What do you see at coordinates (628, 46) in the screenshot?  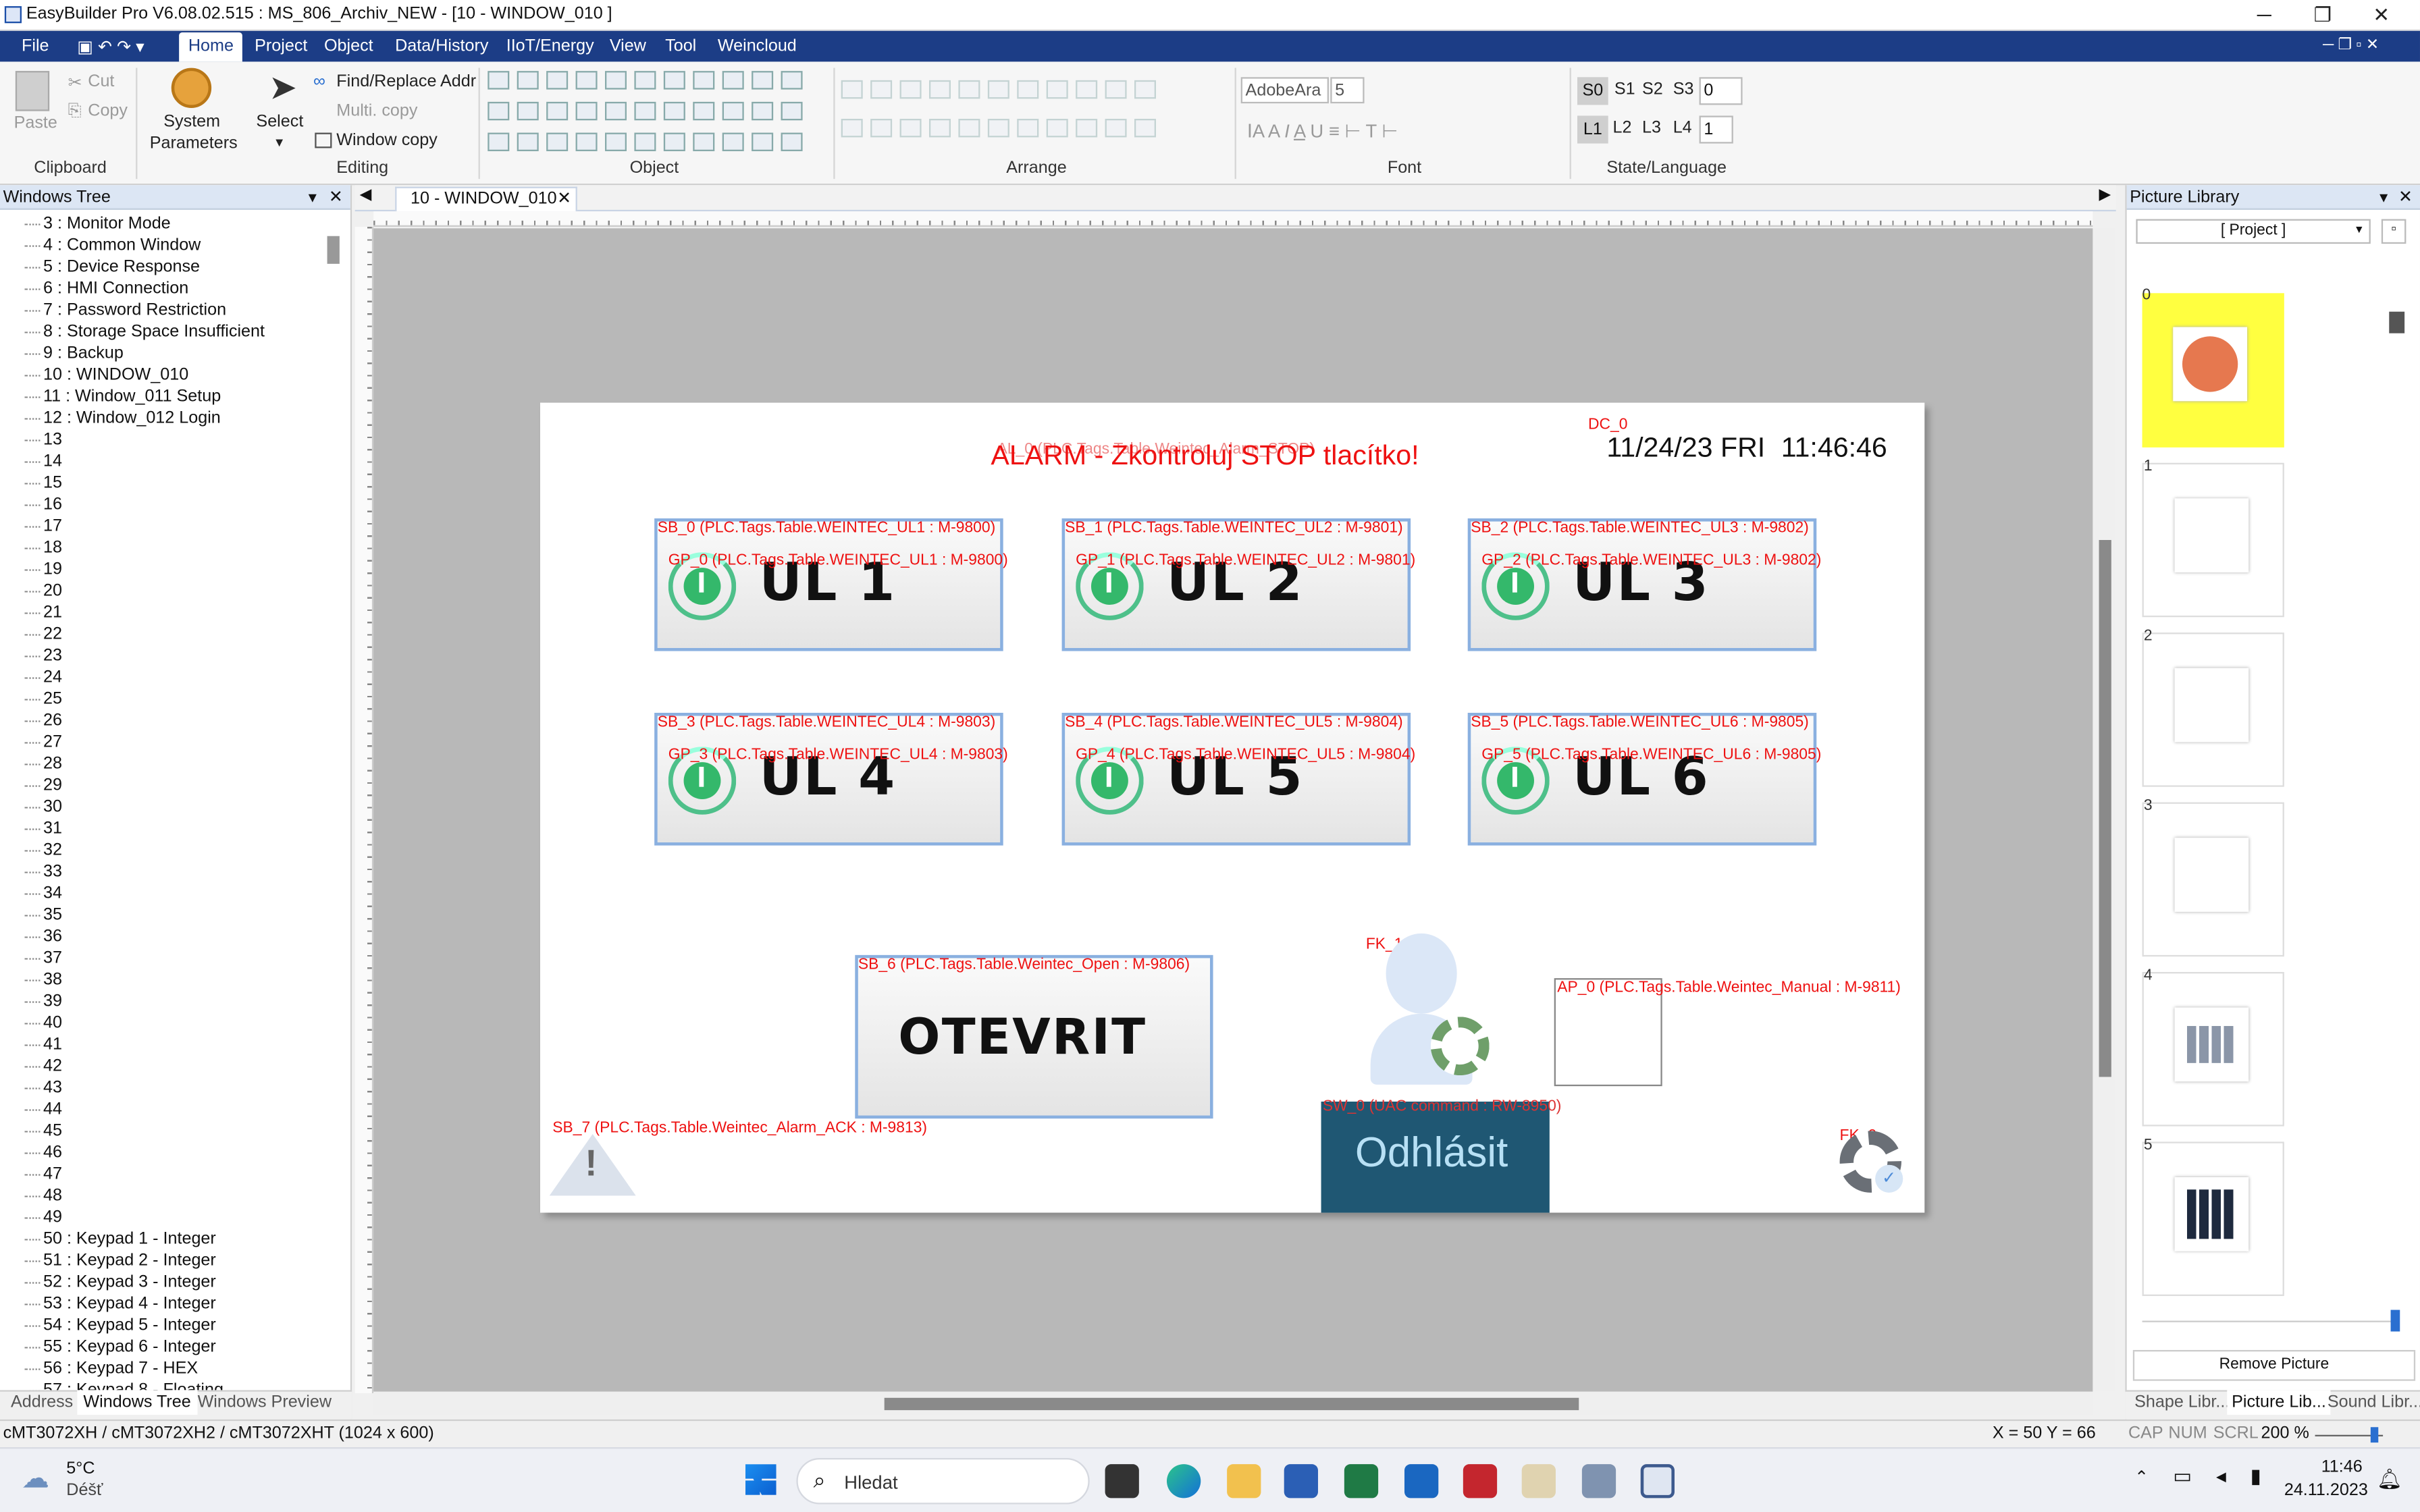 I see `menu-view: View` at bounding box center [628, 46].